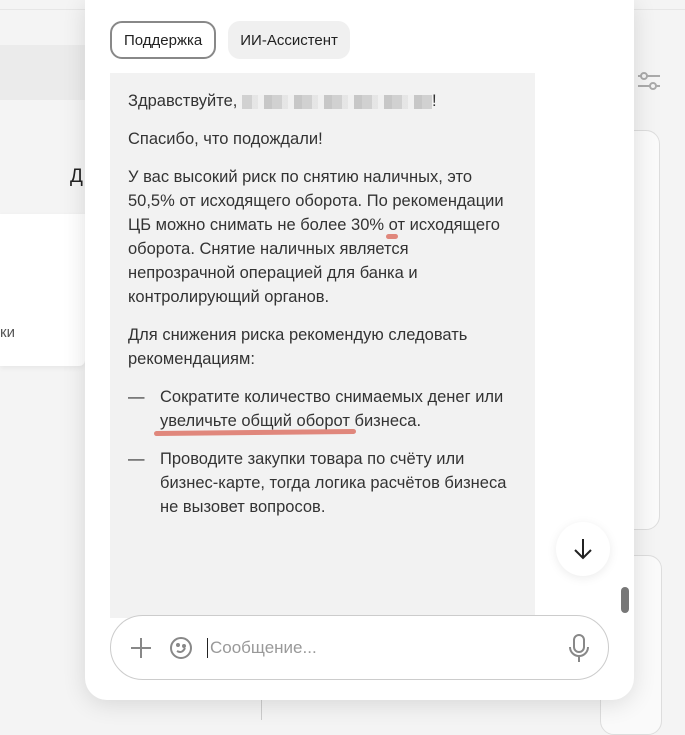 The width and height of the screenshot is (685, 735). I want to click on arrow-down-icon, so click(583, 549).